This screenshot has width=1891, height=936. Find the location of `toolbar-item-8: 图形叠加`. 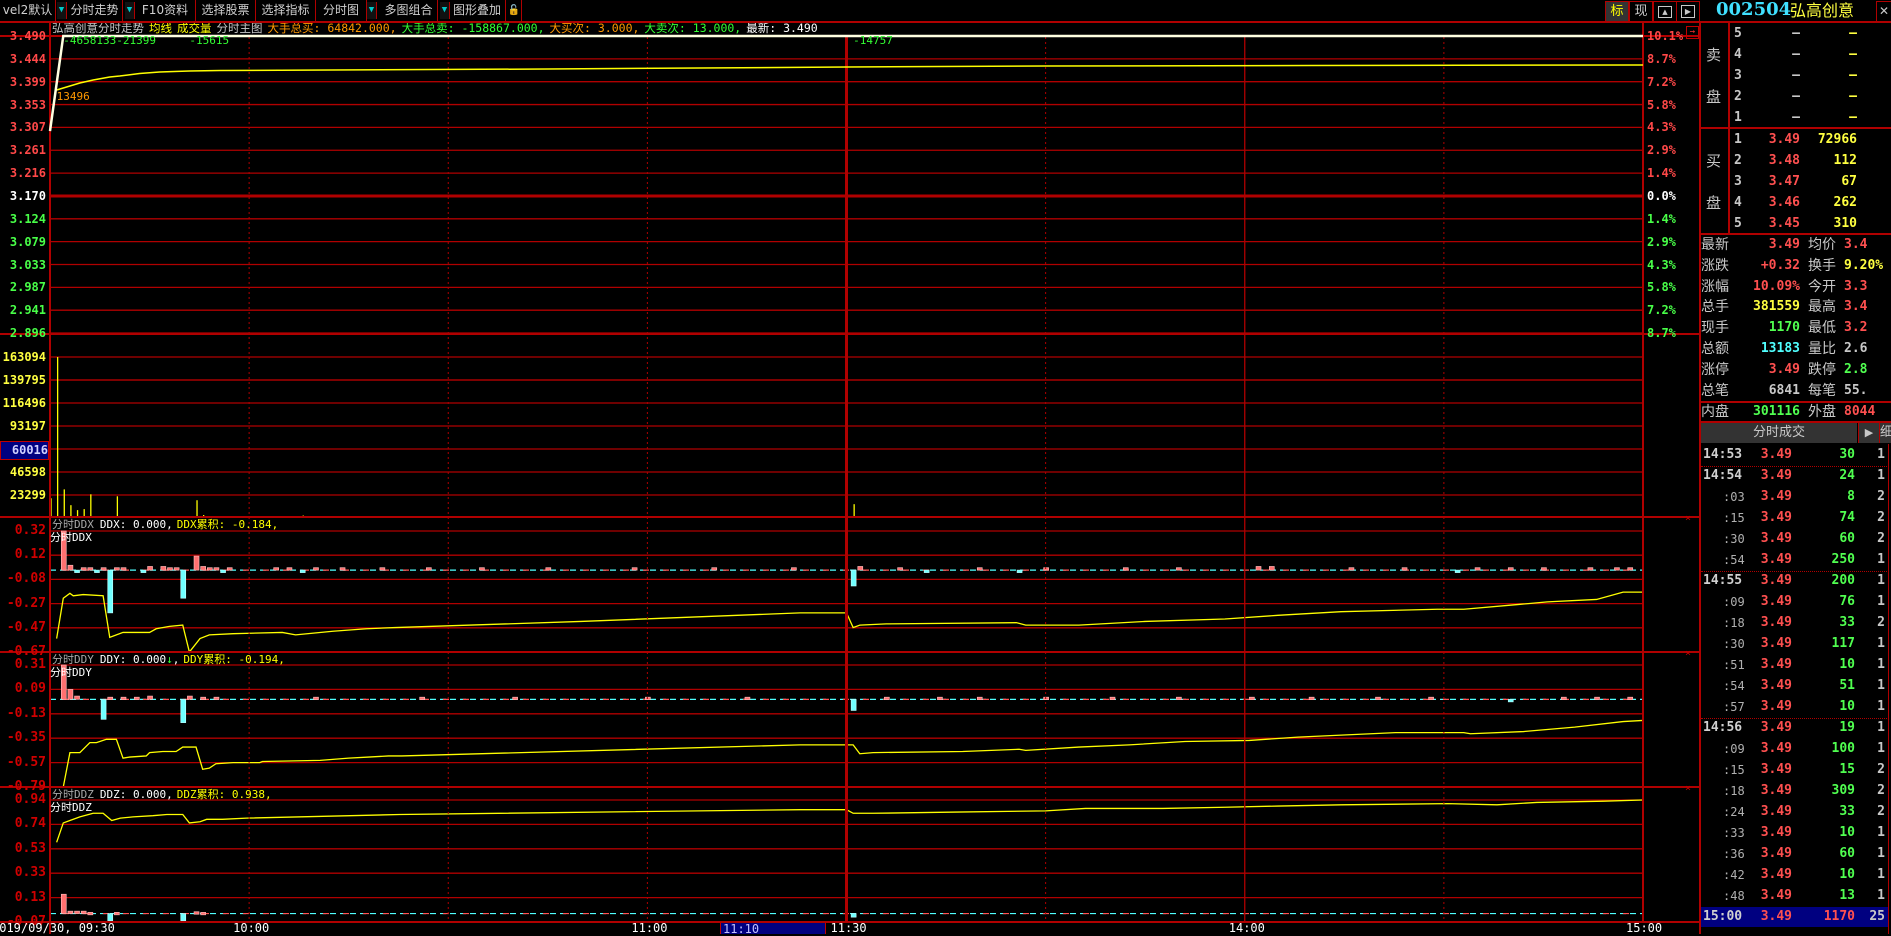

toolbar-item-8: 图形叠加 is located at coordinates (477, 10).